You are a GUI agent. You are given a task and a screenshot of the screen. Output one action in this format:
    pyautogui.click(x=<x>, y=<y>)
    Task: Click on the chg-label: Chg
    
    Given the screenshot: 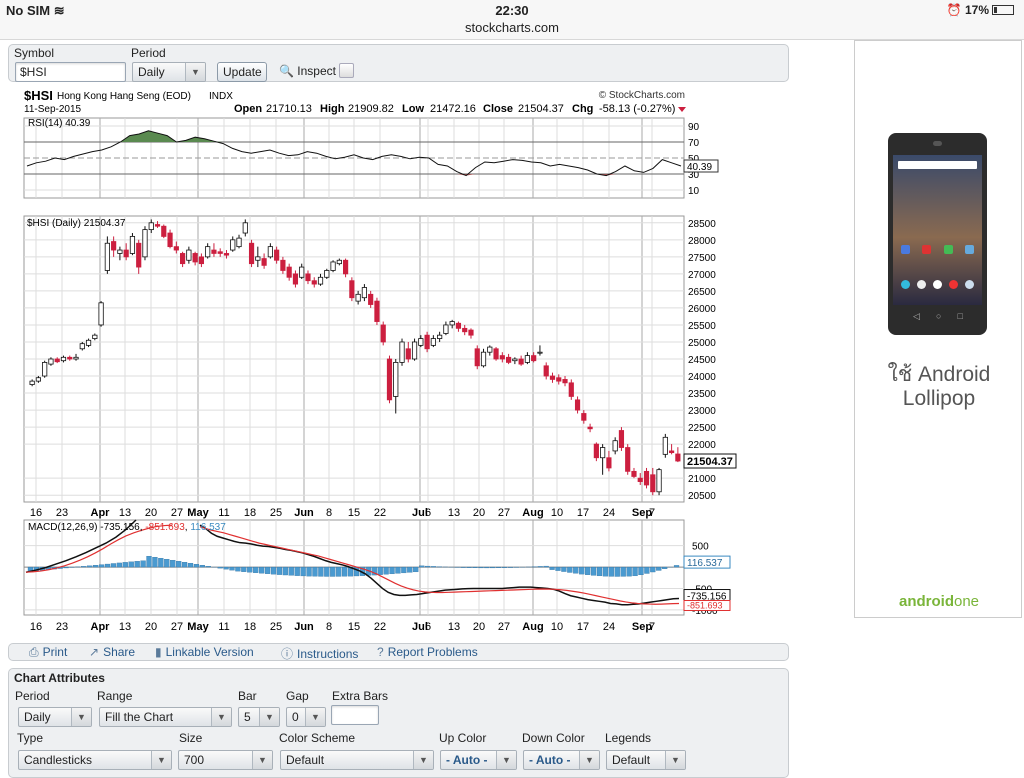 What is the action you would take?
    pyautogui.click(x=582, y=109)
    